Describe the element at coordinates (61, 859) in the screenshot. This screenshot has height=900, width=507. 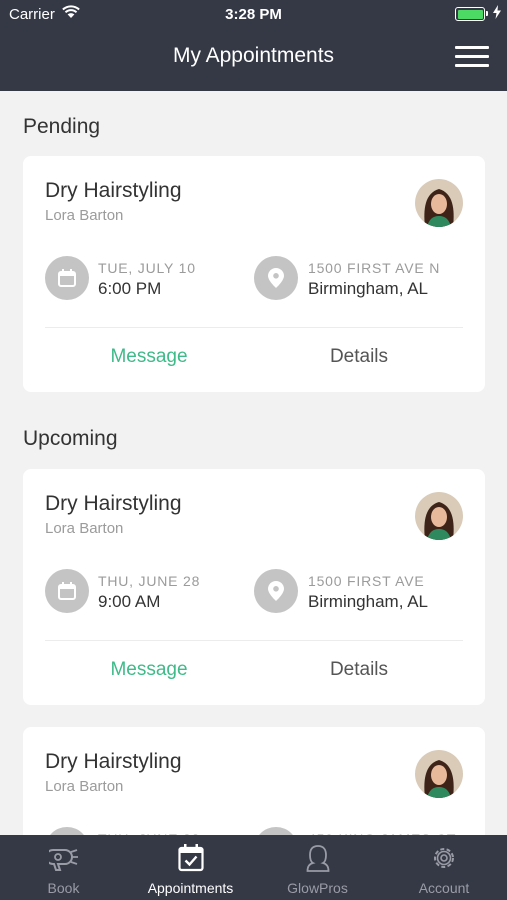
I see `hair-dryer-icon` at that location.